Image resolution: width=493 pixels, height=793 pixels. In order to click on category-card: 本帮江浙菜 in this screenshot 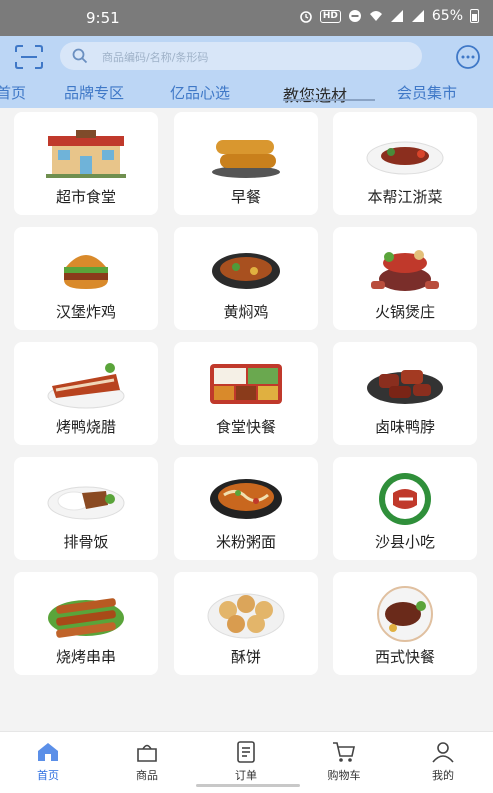, I will do `click(405, 163)`.